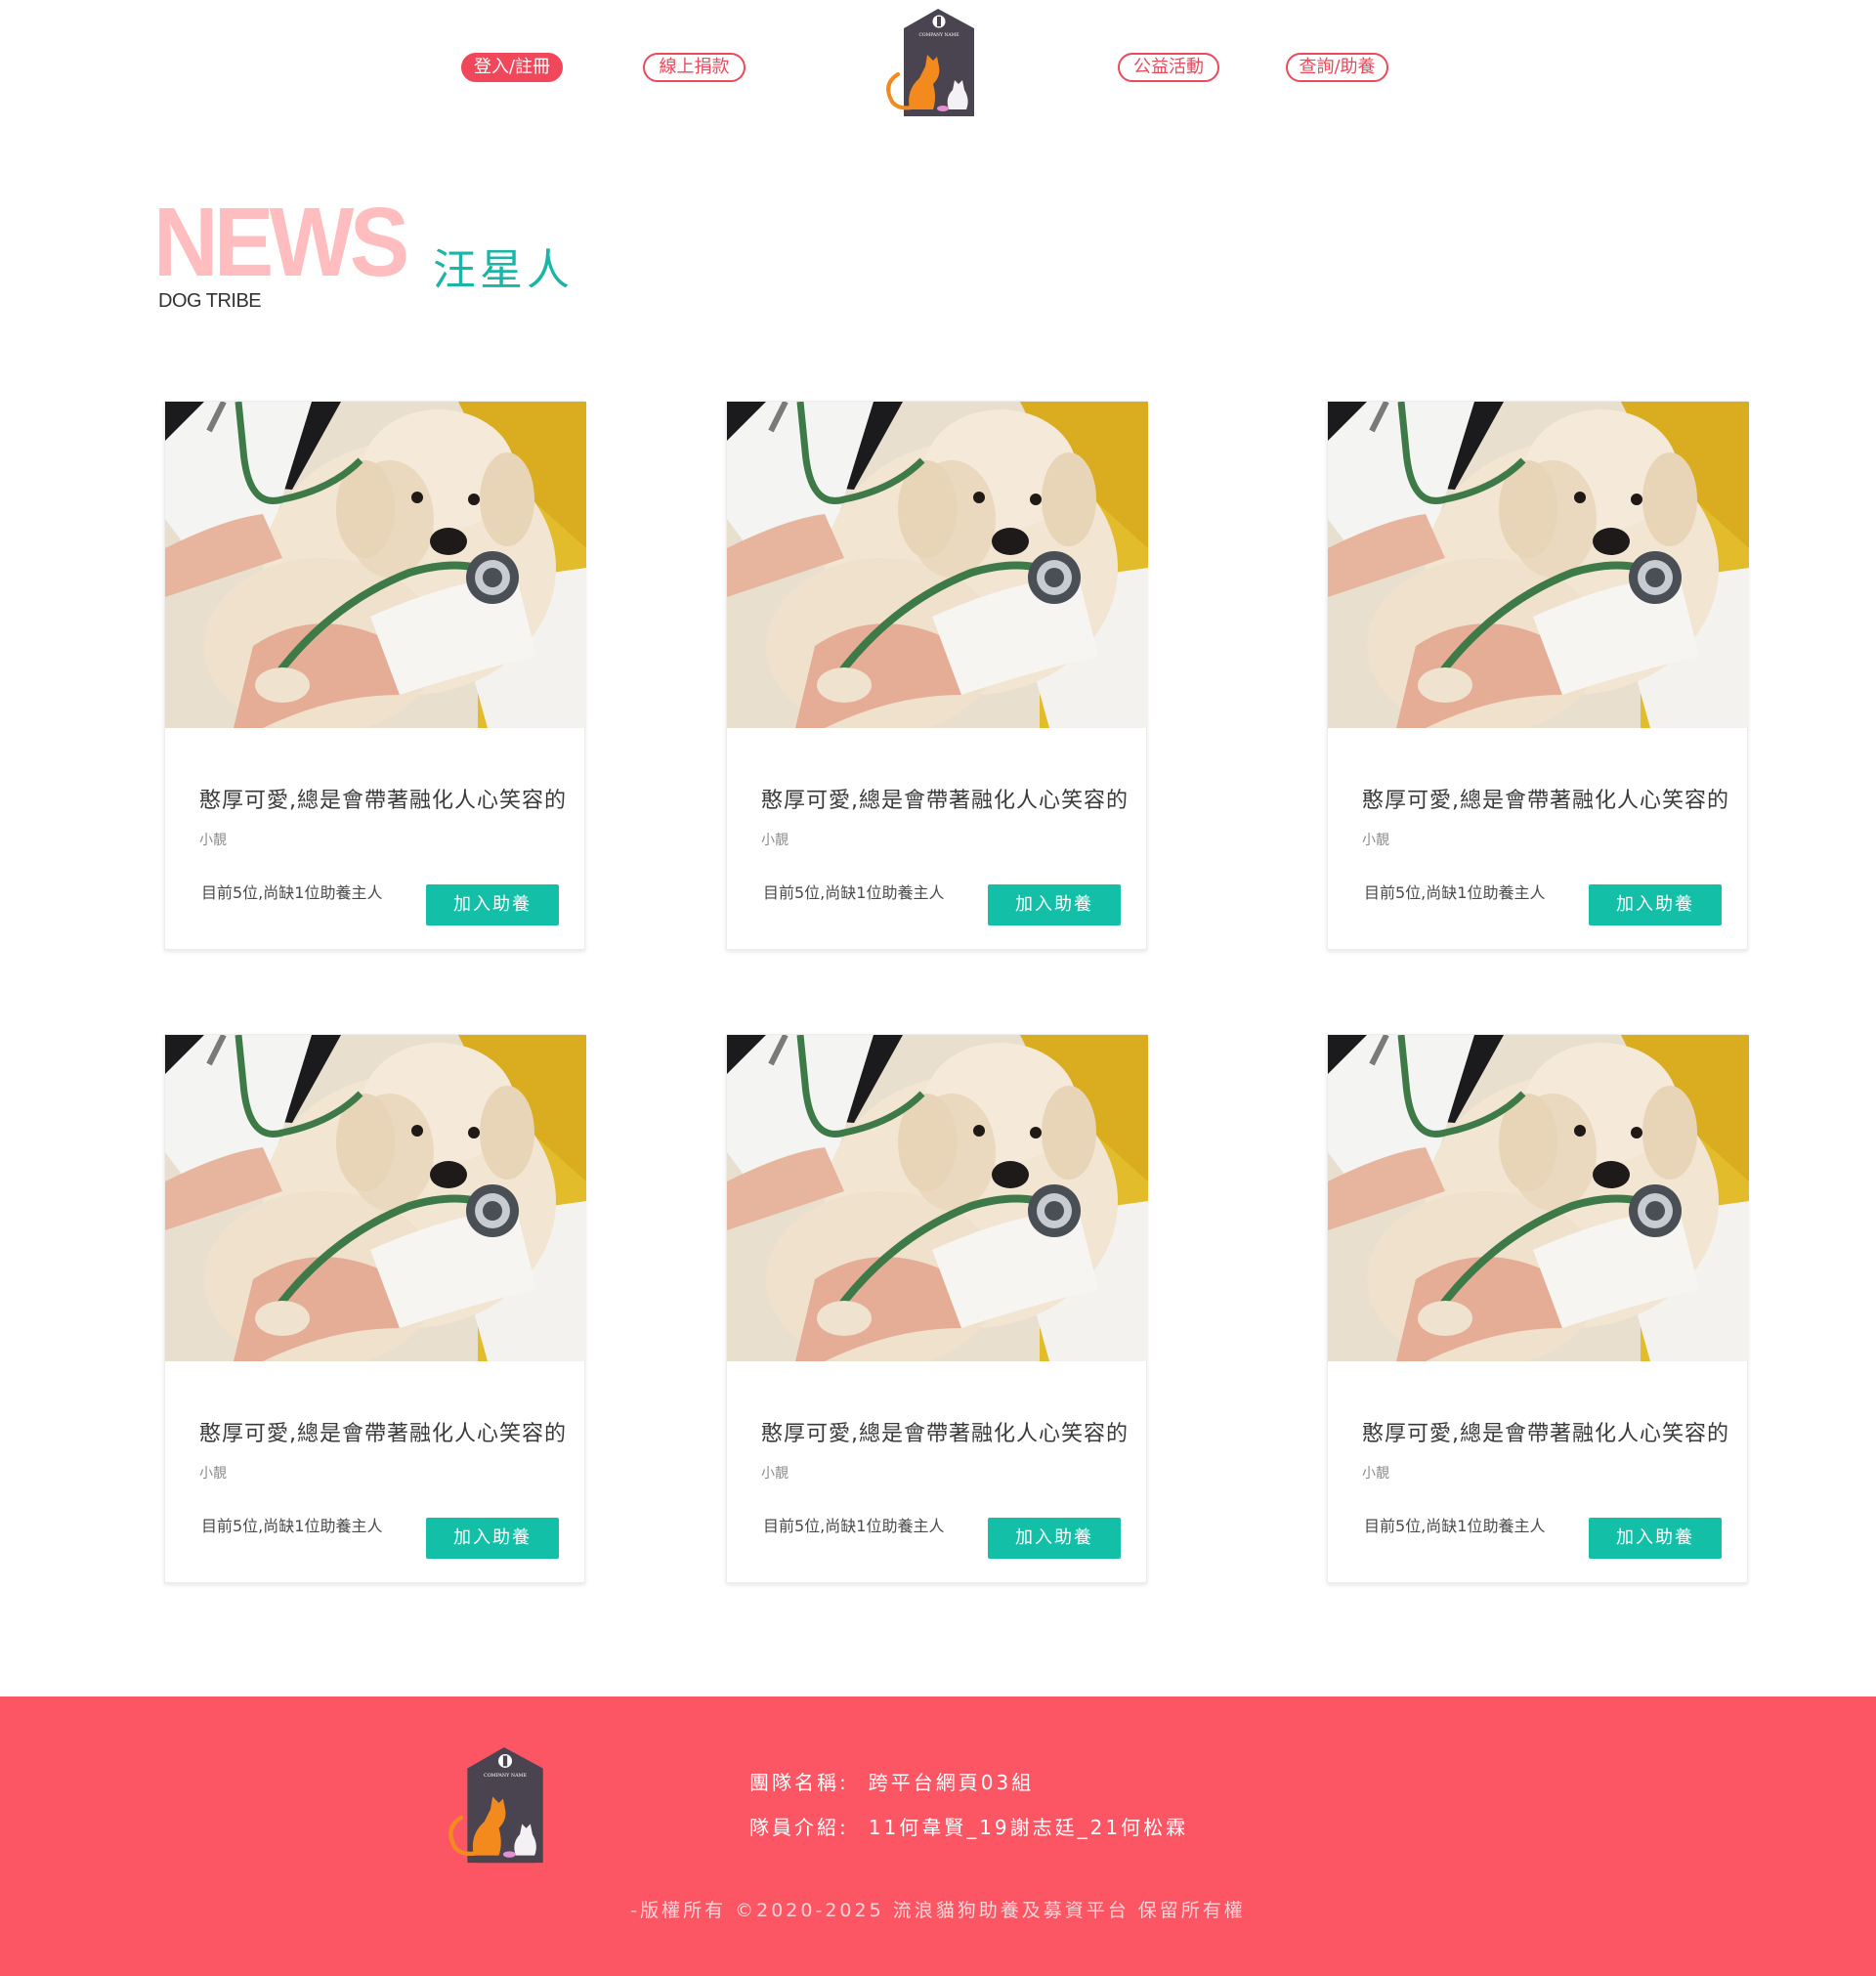 The height and width of the screenshot is (1976, 1876). I want to click on footer-team-value: 跨平台網頁03組, so click(951, 1782).